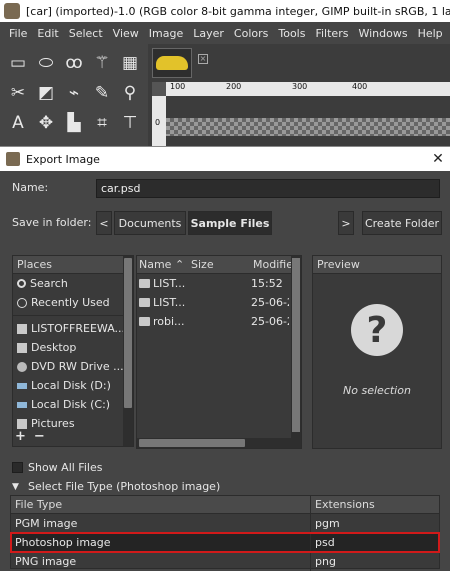  I want to click on files-vertical-scrollbar, so click(296, 347).